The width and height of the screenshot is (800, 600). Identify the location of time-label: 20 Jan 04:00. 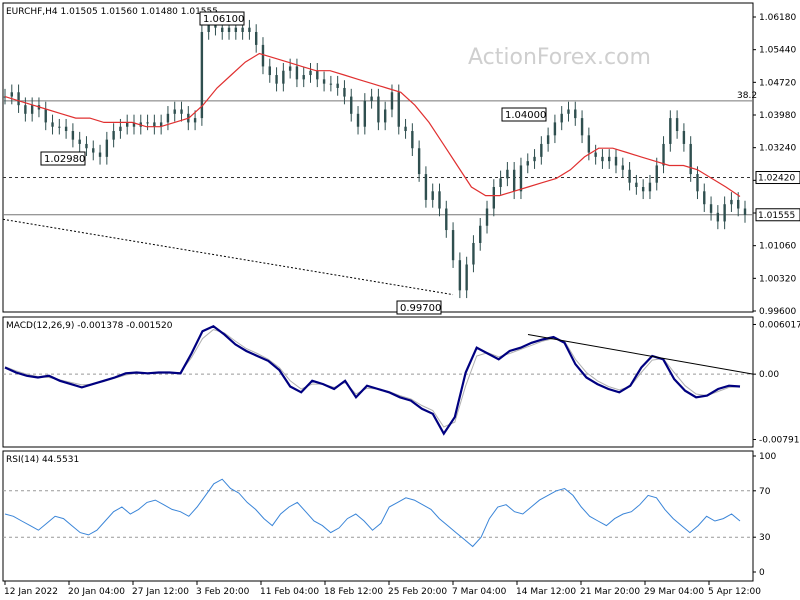
(96, 592).